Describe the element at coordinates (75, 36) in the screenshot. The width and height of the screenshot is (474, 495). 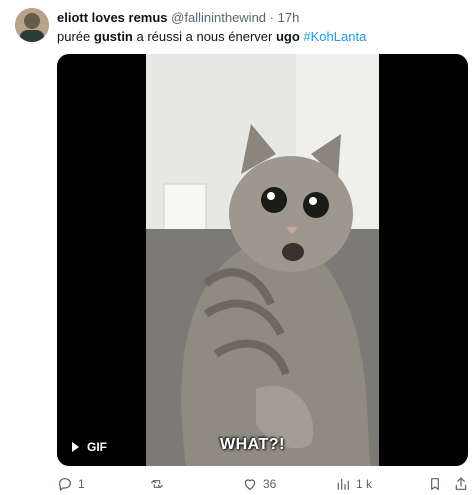
I see `text-part: purée` at that location.